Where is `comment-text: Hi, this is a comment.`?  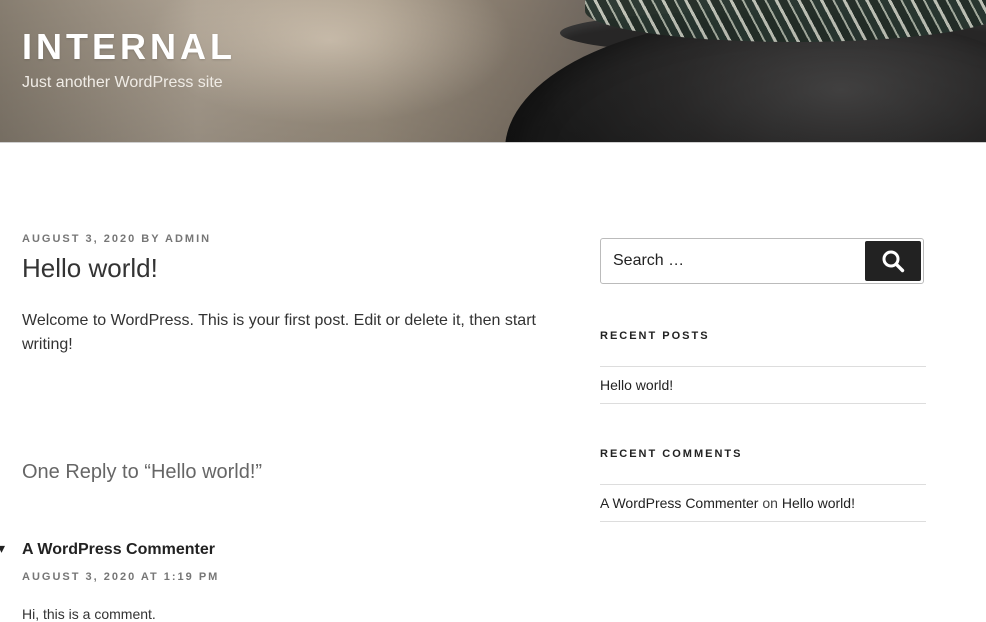
comment-text: Hi, this is a comment. is located at coordinates (89, 614).